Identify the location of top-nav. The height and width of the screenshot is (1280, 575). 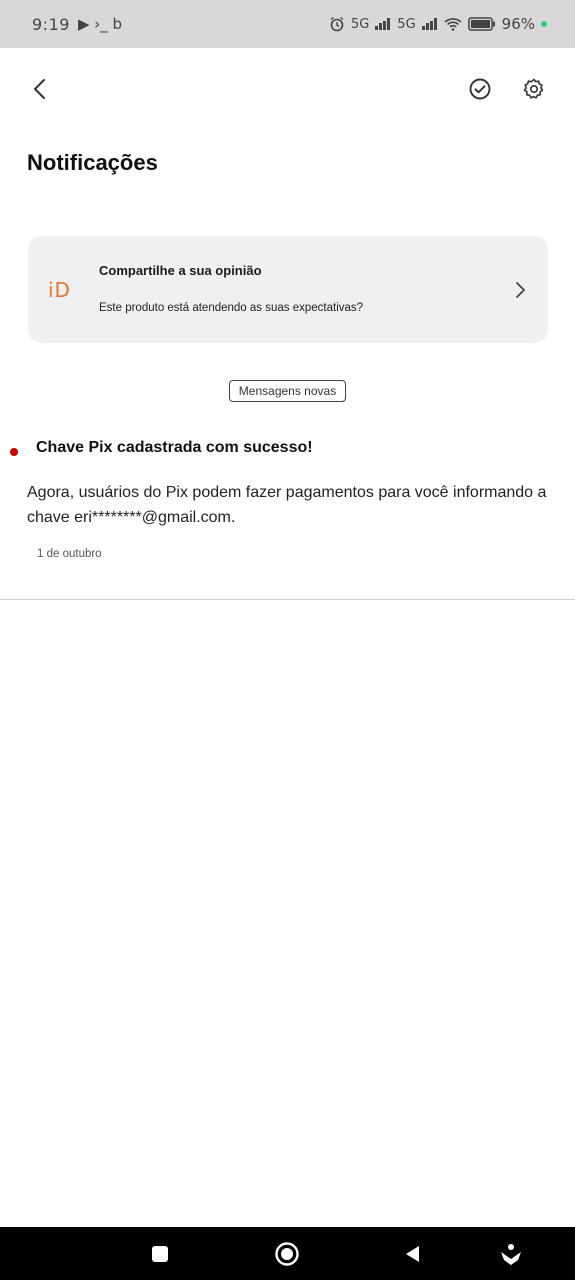
(287, 89).